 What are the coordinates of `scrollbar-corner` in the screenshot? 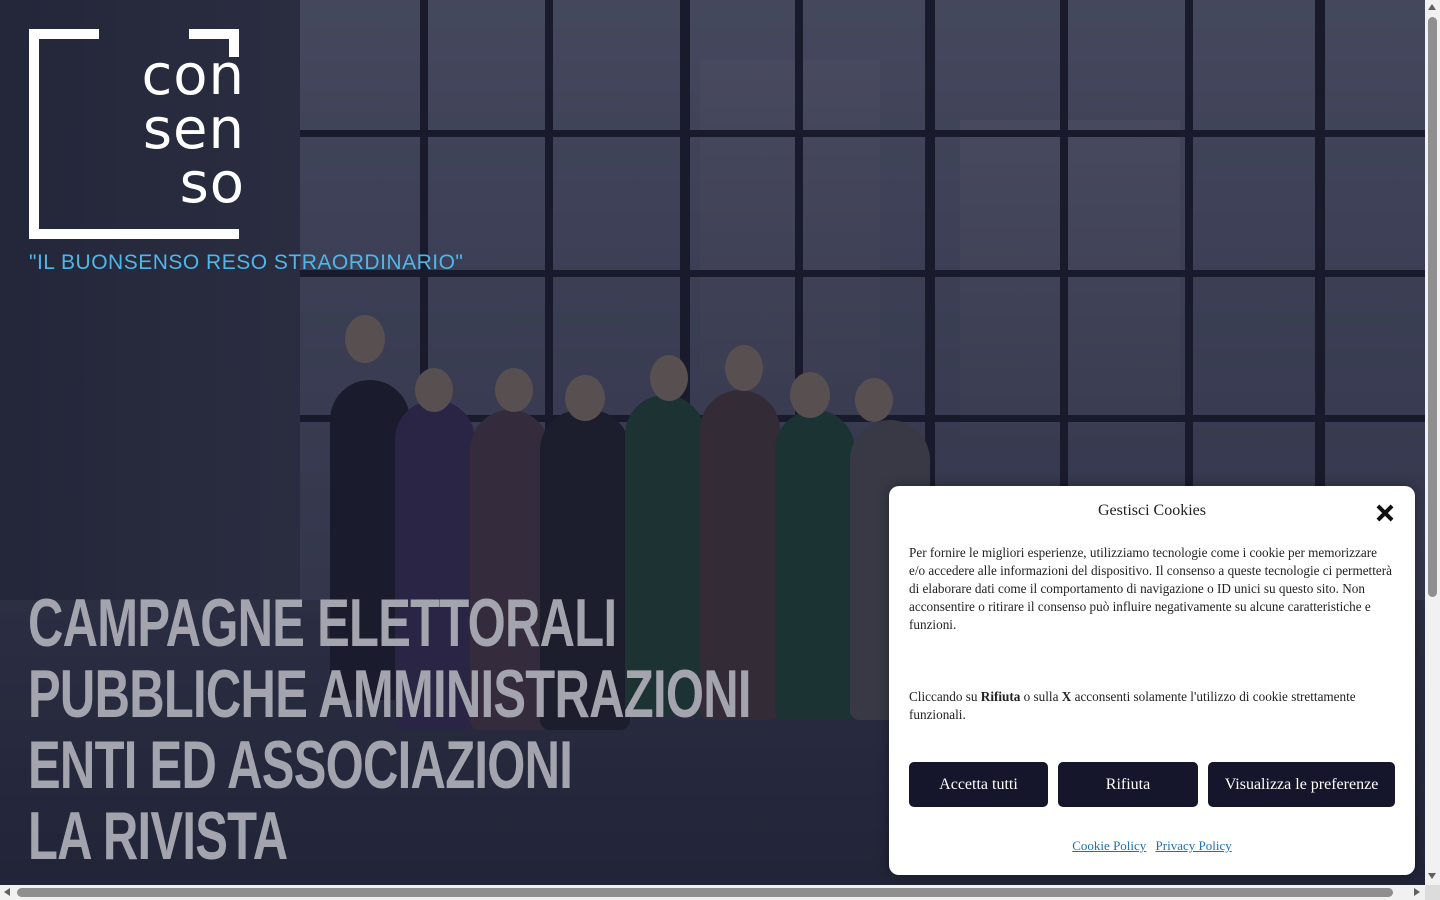 It's located at (1432, 892).